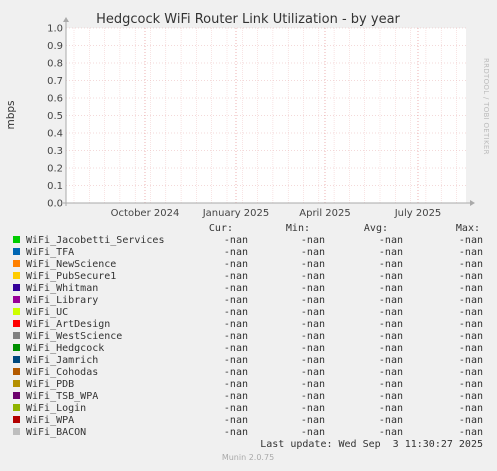 This screenshot has width=497, height=471. I want to click on y-tick-label: 0.8, so click(55, 64).